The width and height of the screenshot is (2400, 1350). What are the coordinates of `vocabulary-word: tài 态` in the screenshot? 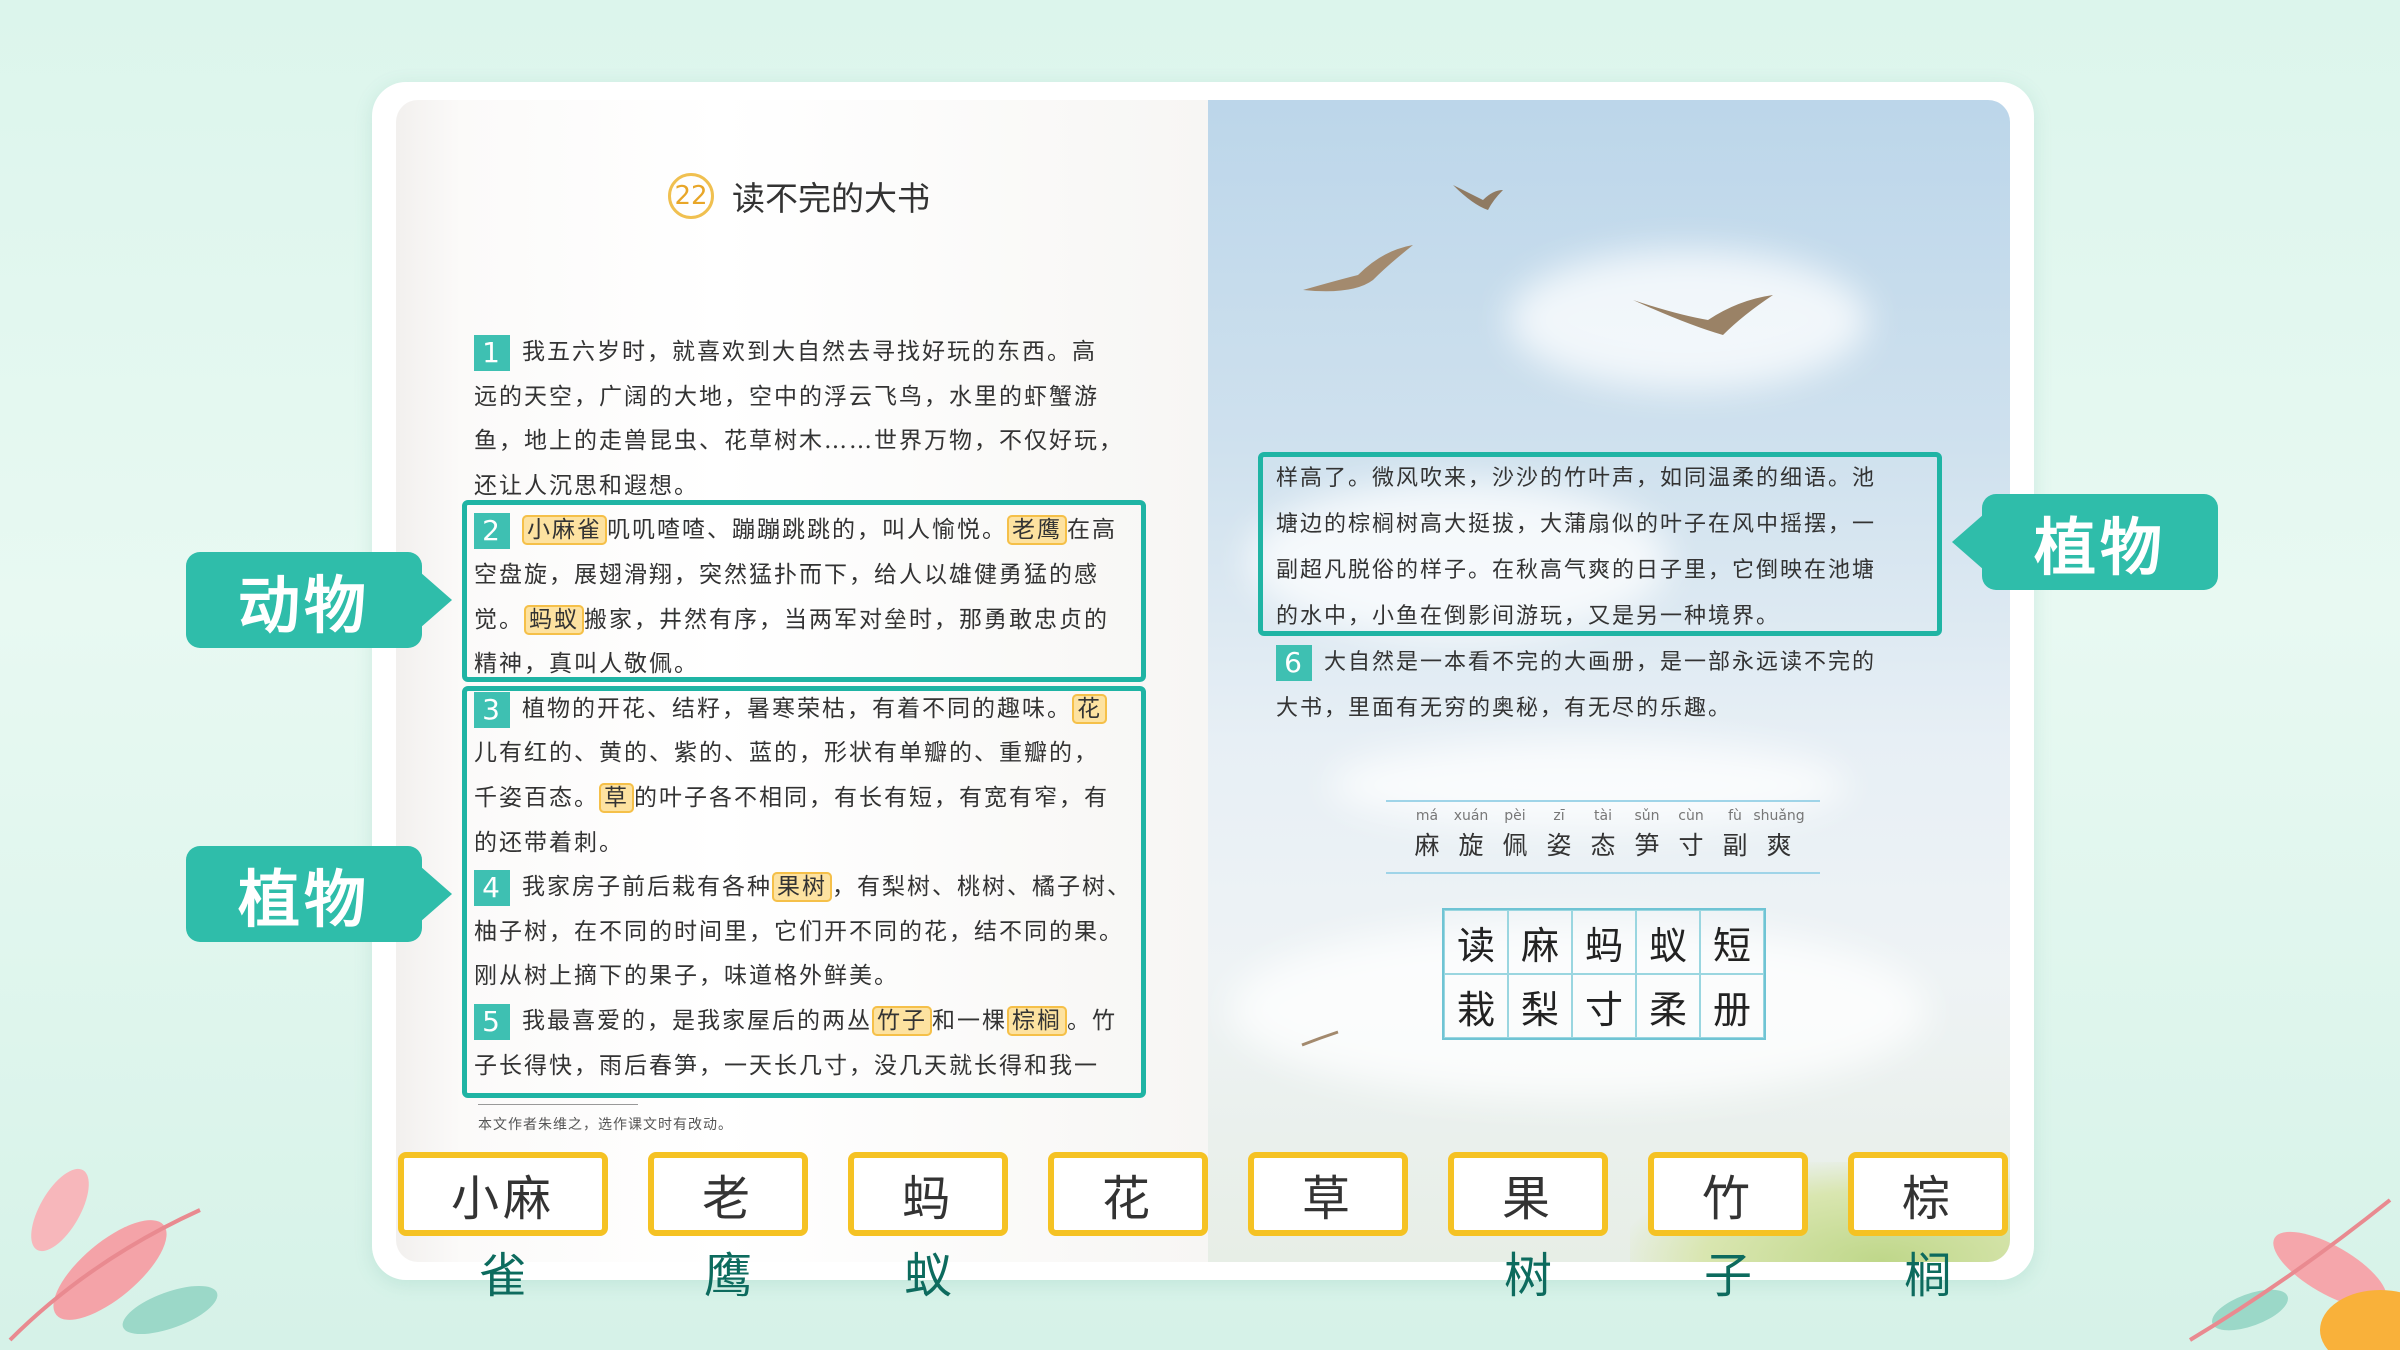 It's located at (1603, 835).